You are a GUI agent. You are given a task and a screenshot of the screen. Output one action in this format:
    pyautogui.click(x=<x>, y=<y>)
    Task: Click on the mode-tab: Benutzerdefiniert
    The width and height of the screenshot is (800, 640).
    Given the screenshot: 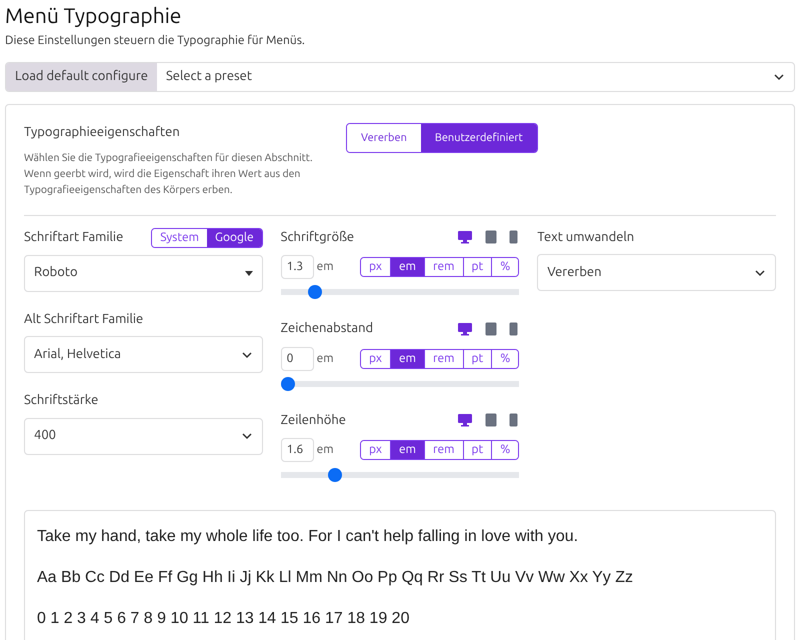 What is the action you would take?
    pyautogui.click(x=478, y=138)
    